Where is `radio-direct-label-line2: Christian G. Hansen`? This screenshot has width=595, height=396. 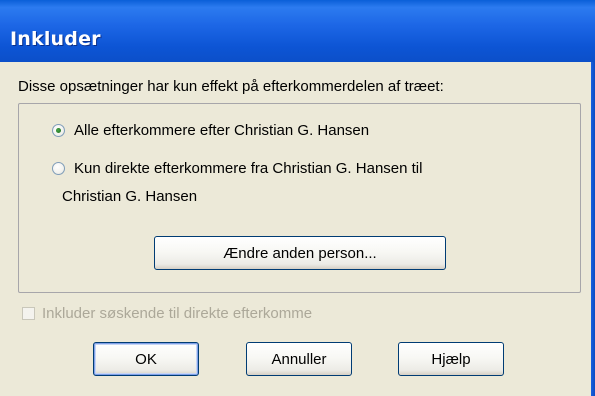
radio-direct-label-line2: Christian G. Hansen is located at coordinates (129, 196).